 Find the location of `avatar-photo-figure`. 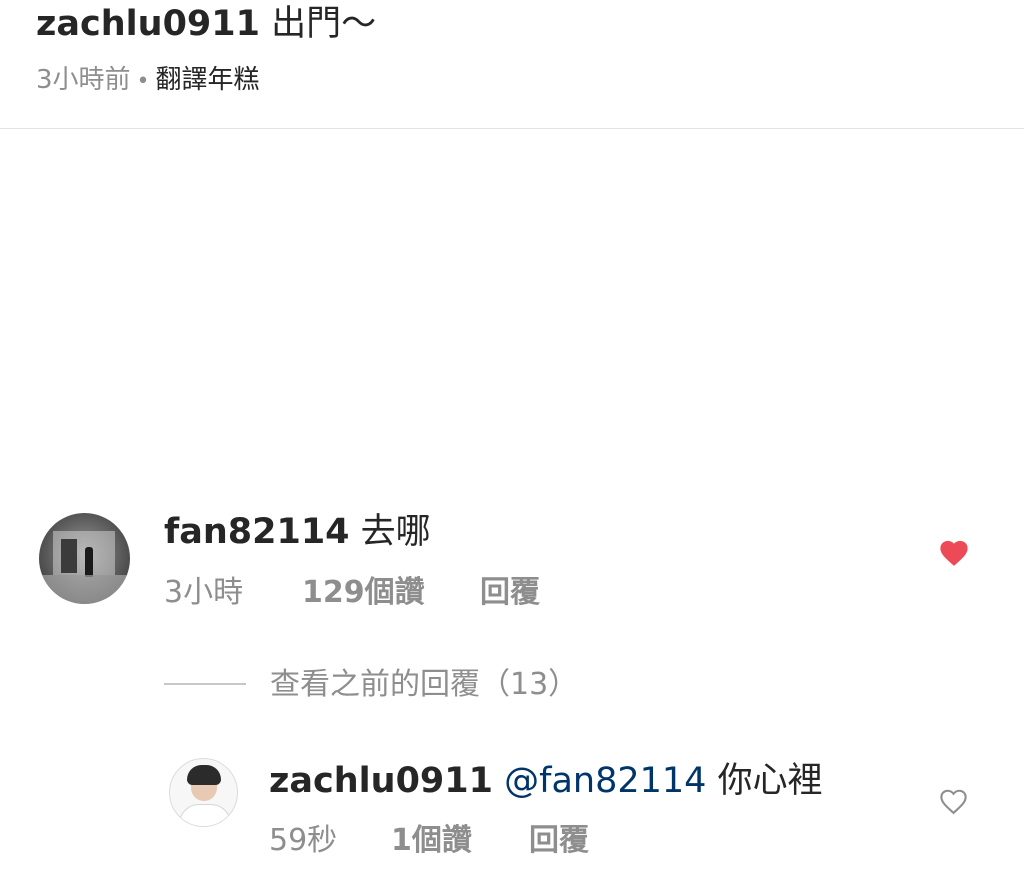

avatar-photo-figure is located at coordinates (89, 562).